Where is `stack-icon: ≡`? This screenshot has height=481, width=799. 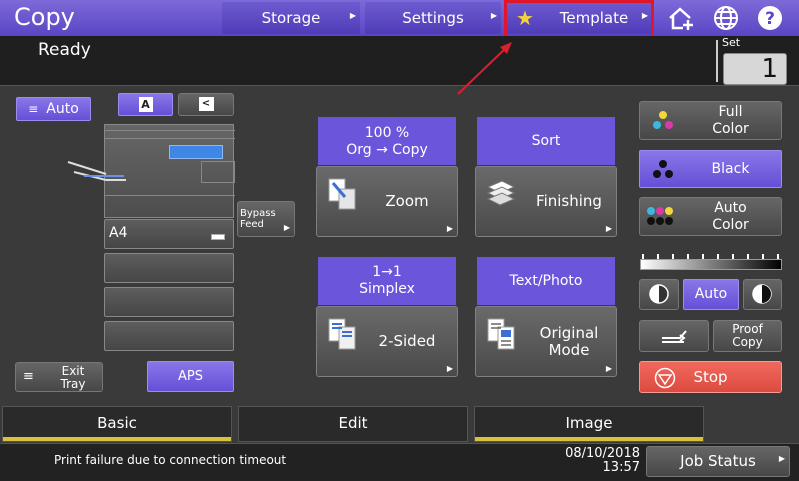
stack-icon: ≡ is located at coordinates (33, 109).